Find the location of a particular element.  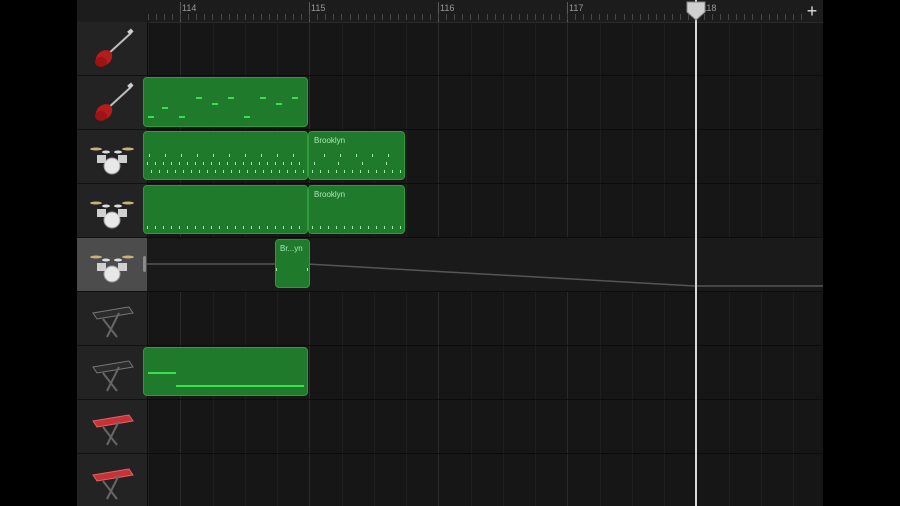

playhead-handle is located at coordinates (696, 11).